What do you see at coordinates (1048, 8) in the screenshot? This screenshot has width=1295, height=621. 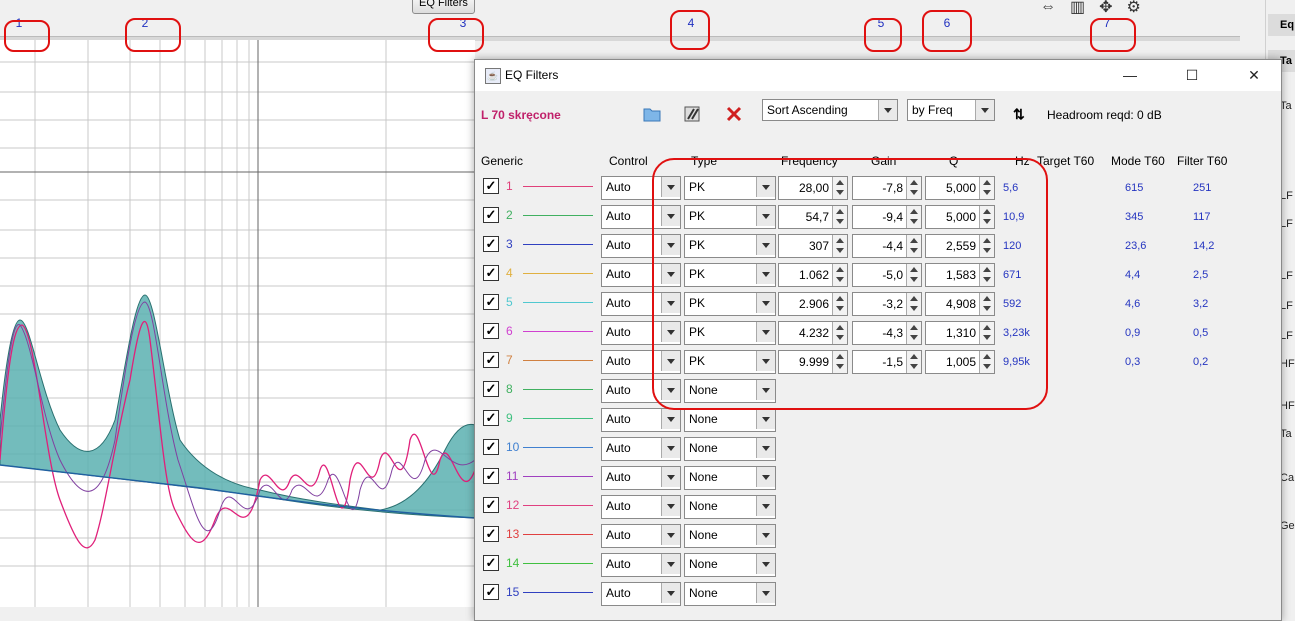 I see `zoom-icon: ⇔` at bounding box center [1048, 8].